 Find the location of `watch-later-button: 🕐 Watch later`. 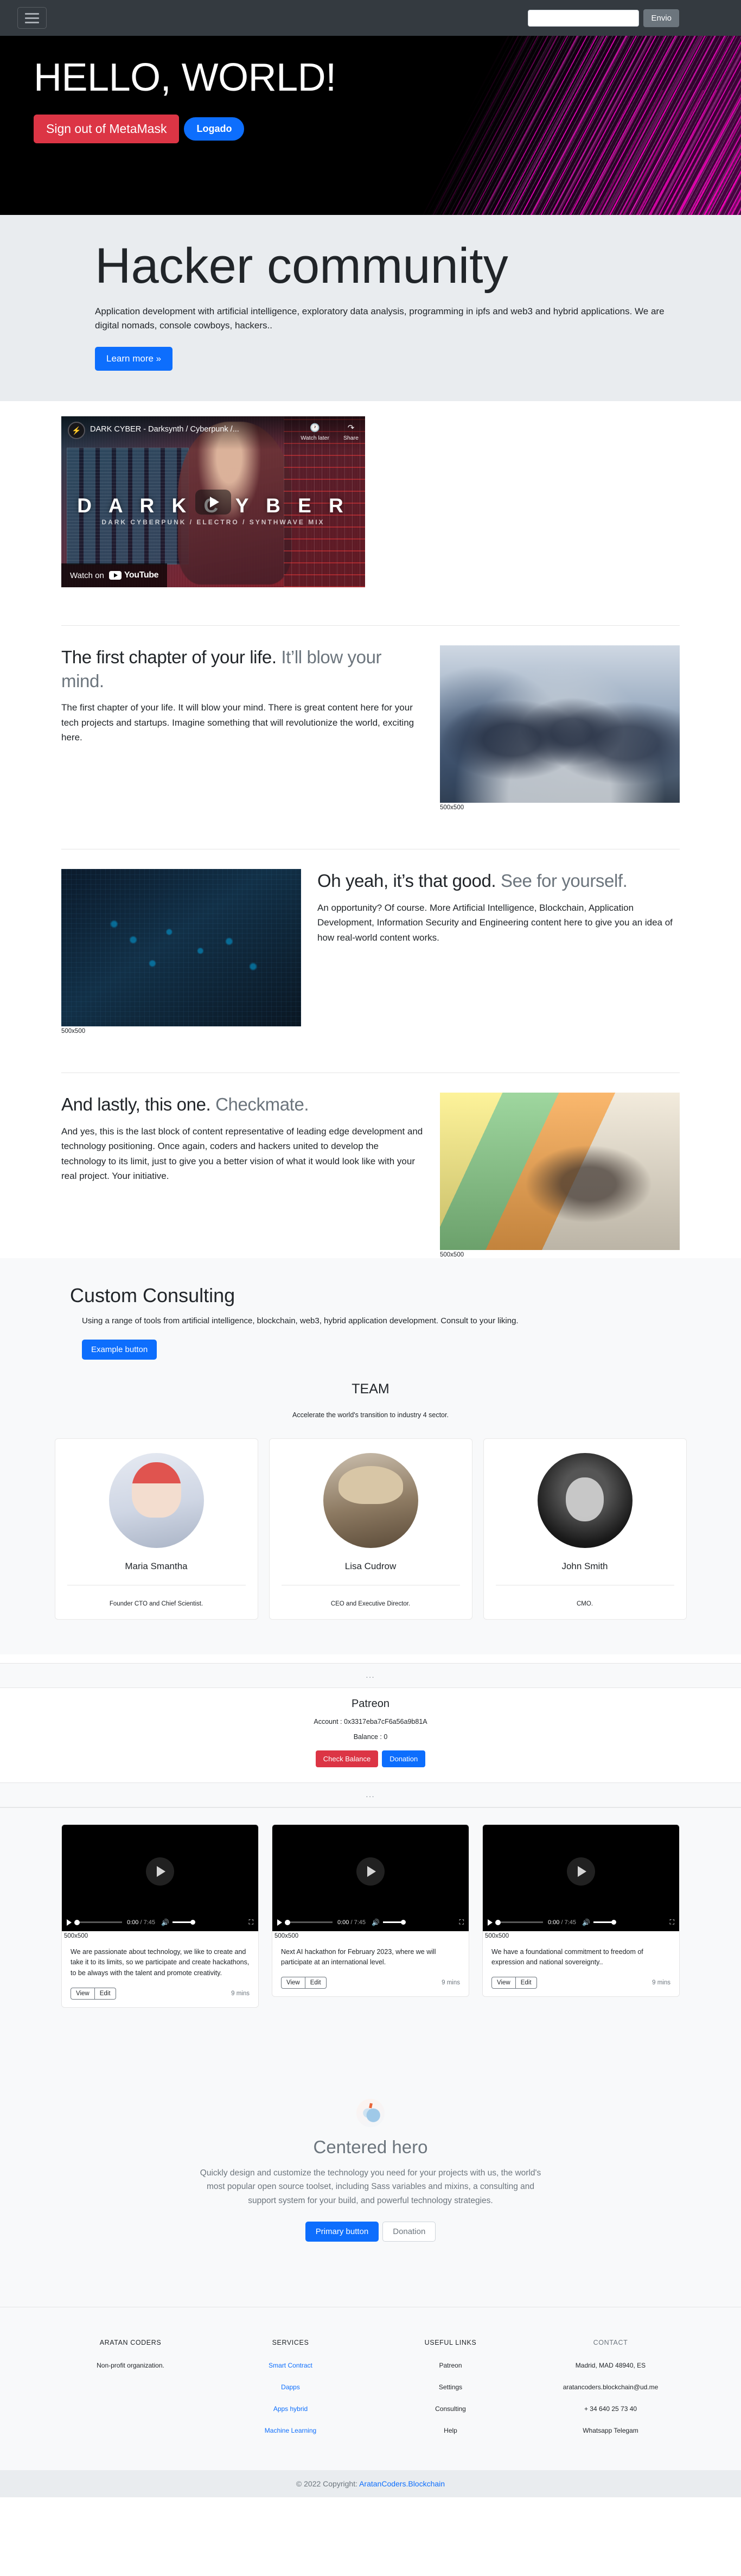

watch-later-button: 🕐 Watch later is located at coordinates (315, 432).